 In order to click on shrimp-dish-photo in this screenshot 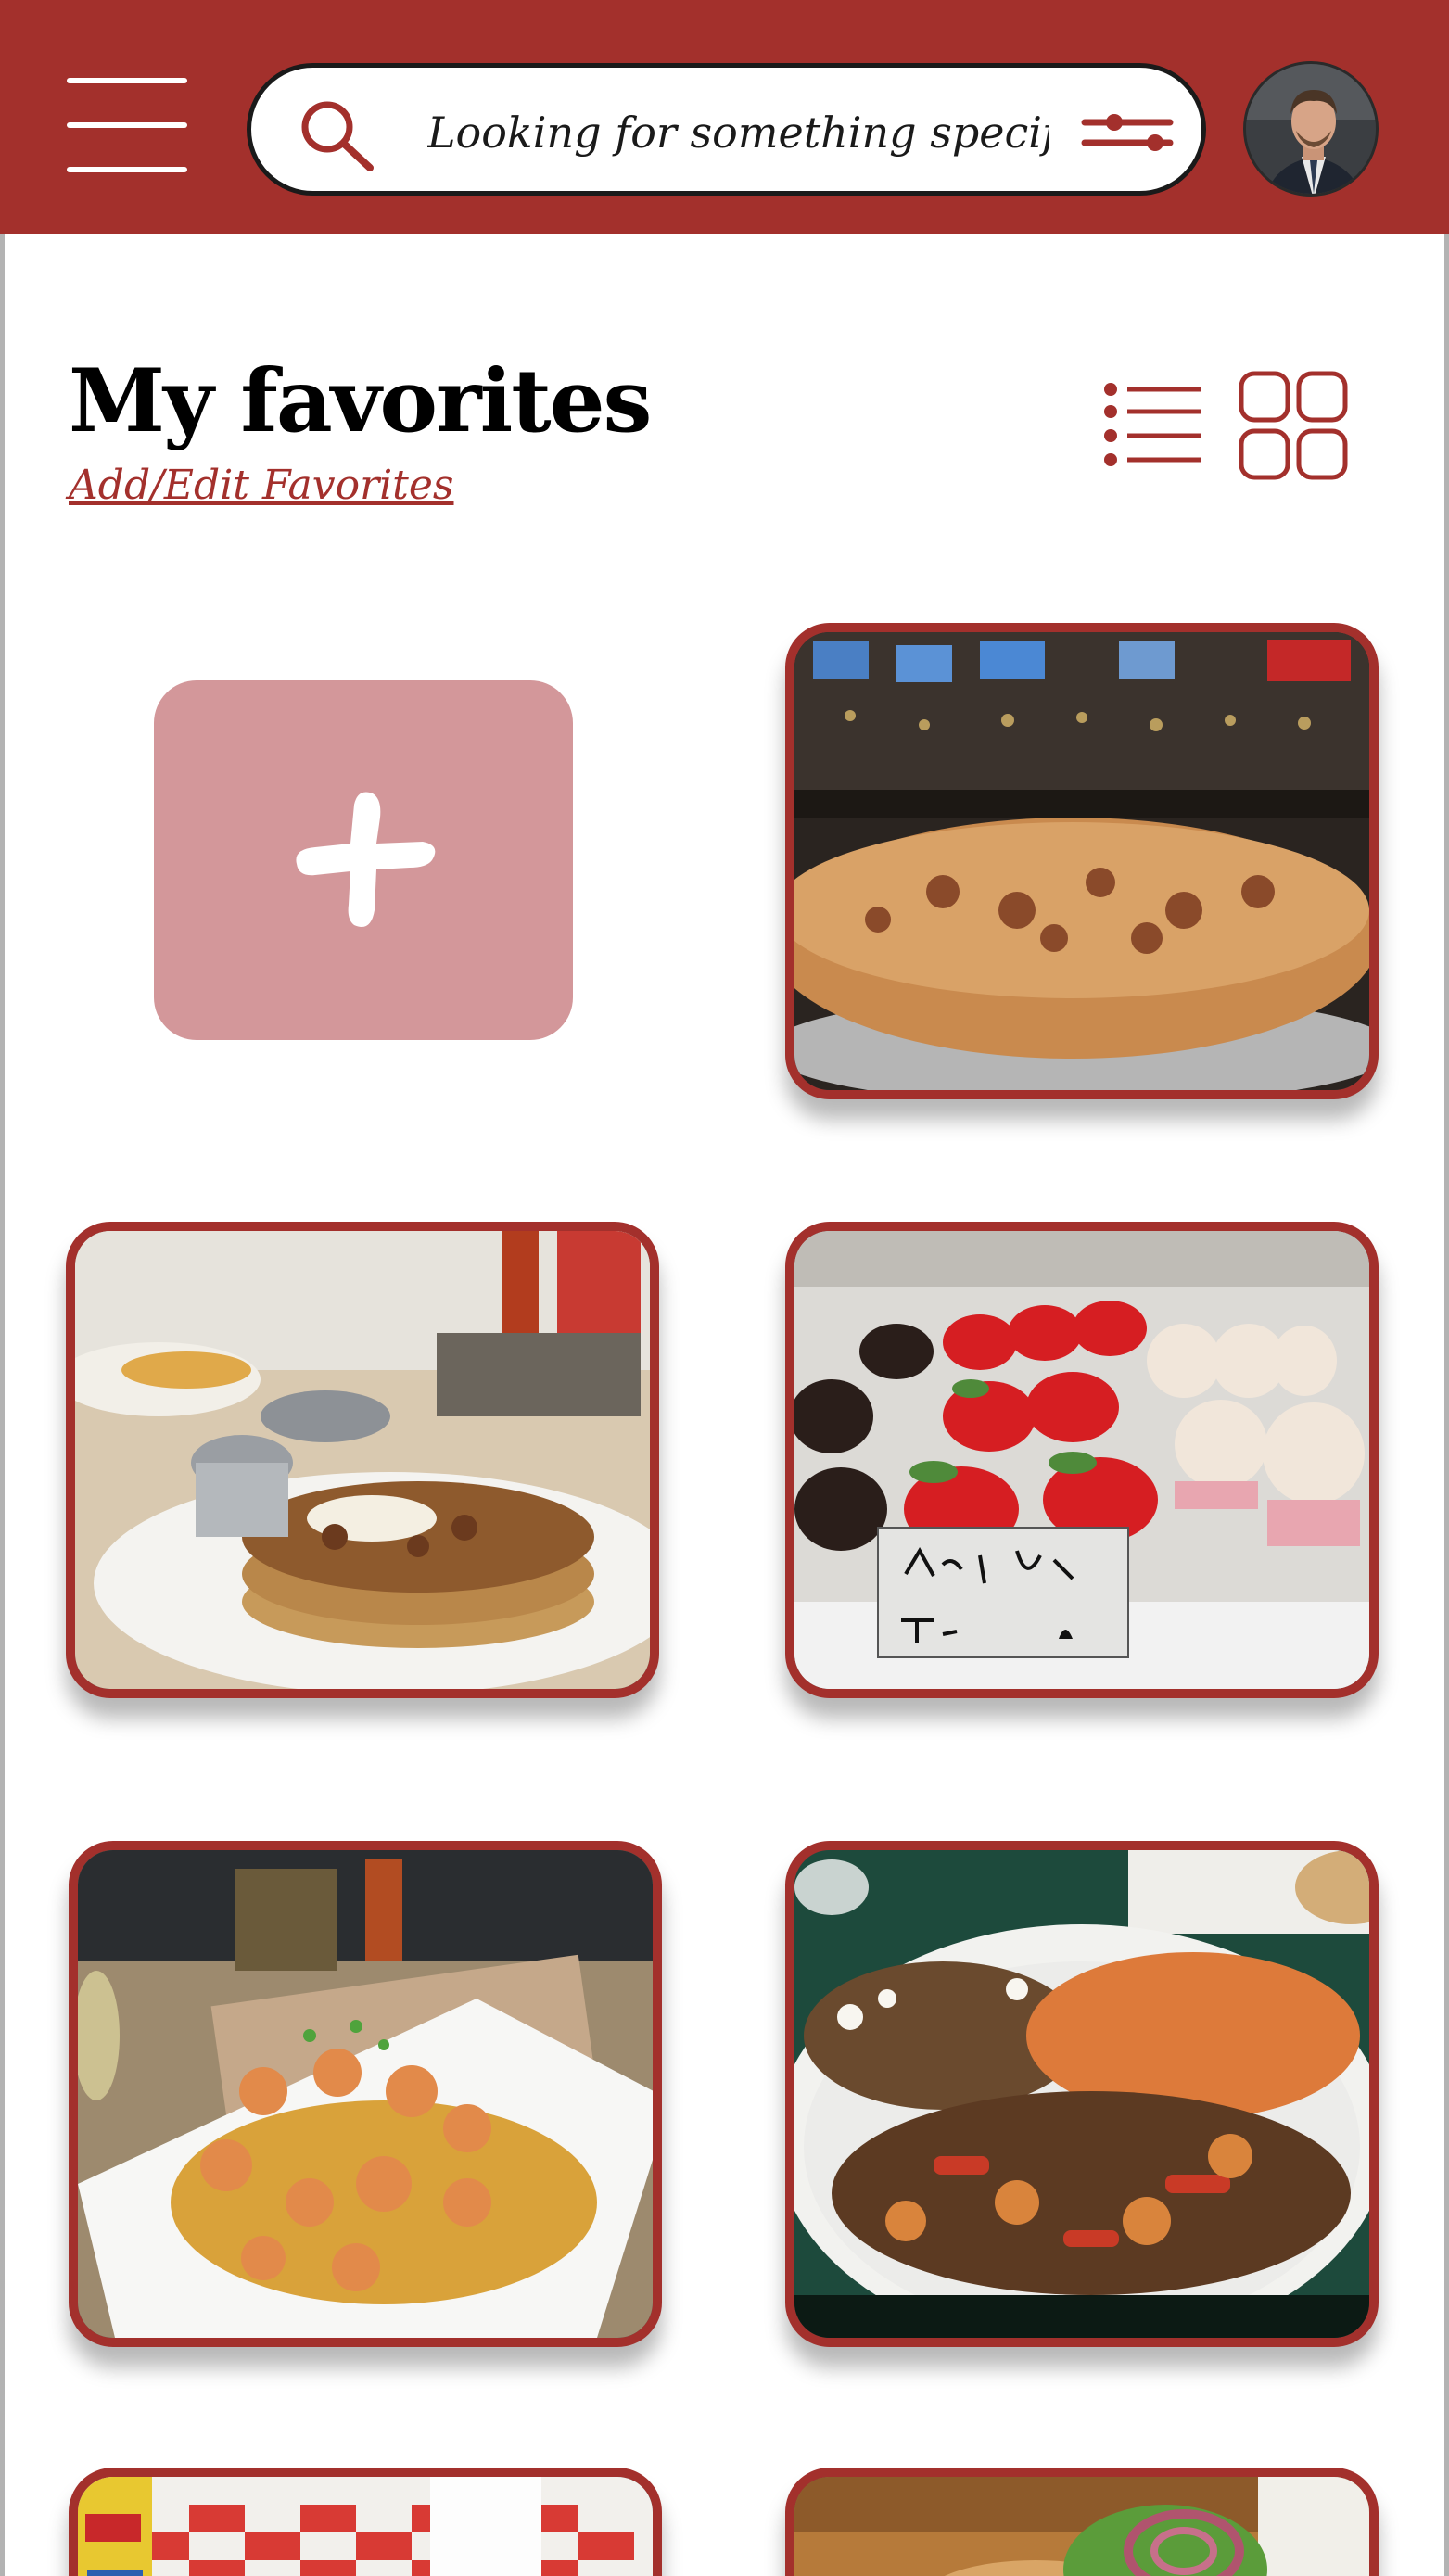, I will do `click(365, 2094)`.